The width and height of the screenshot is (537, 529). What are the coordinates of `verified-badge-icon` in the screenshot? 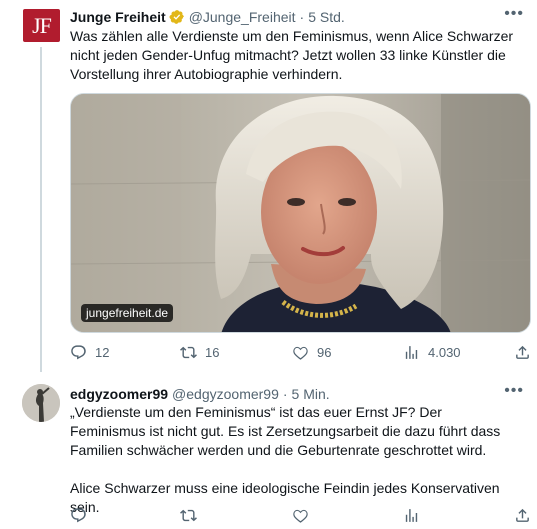 It's located at (177, 17).